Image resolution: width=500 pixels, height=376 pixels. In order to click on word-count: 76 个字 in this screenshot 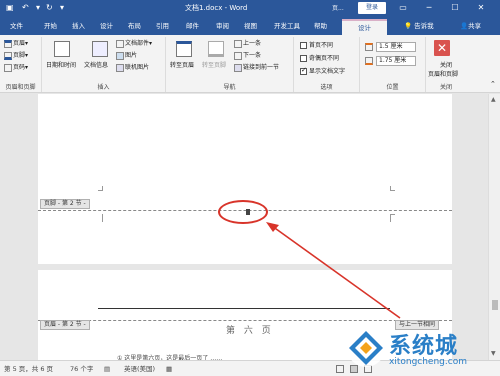, I will do `click(81, 369)`.